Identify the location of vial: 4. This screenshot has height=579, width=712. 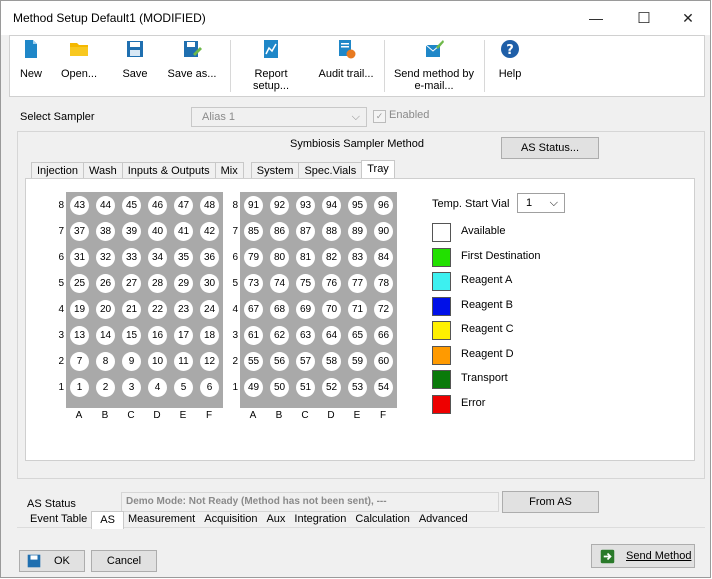
(157, 387).